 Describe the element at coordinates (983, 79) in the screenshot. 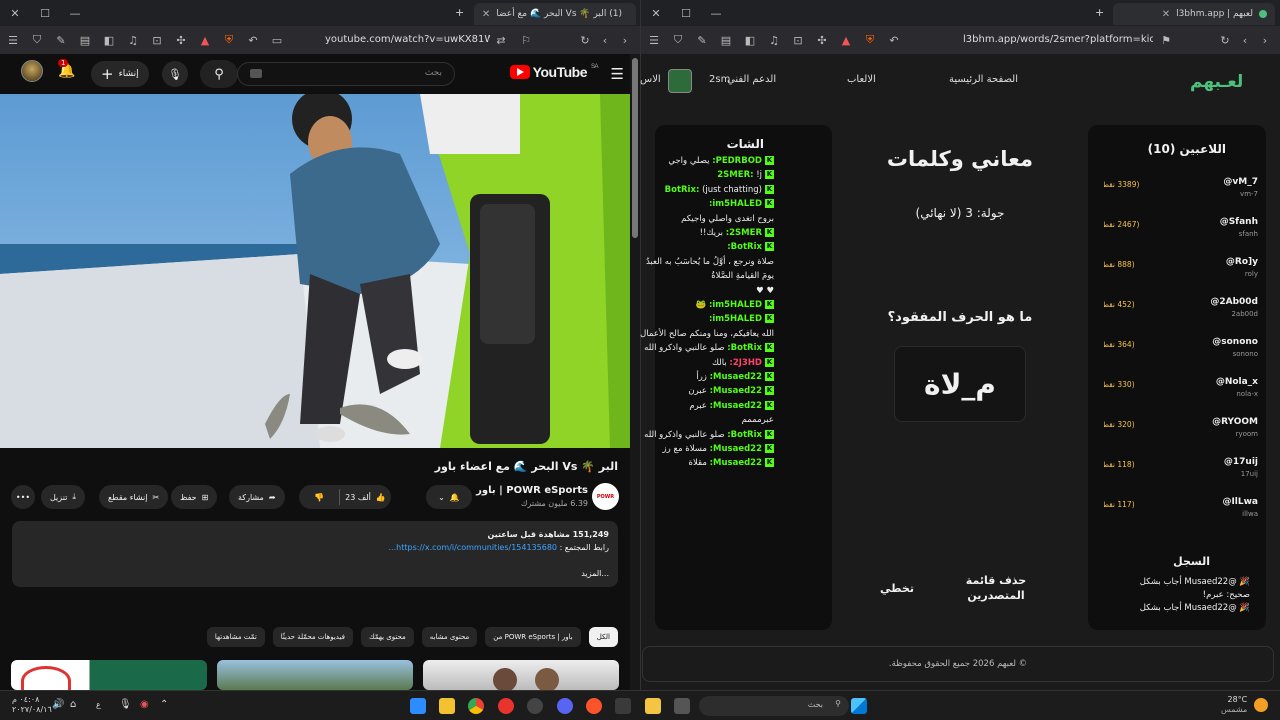

I see `nav-home: الصفحة الرئيسية` at that location.